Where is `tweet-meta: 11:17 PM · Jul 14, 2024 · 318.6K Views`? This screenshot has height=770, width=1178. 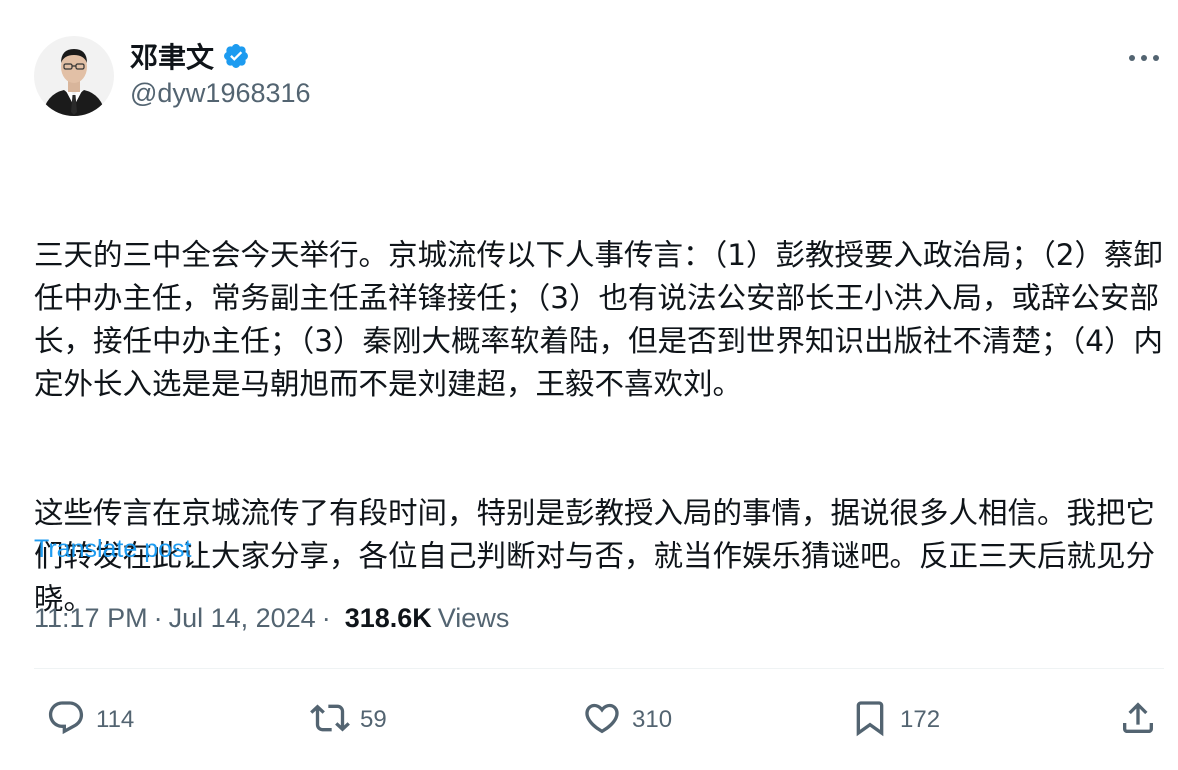 tweet-meta: 11:17 PM · Jul 14, 2024 · 318.6K Views is located at coordinates (271, 618).